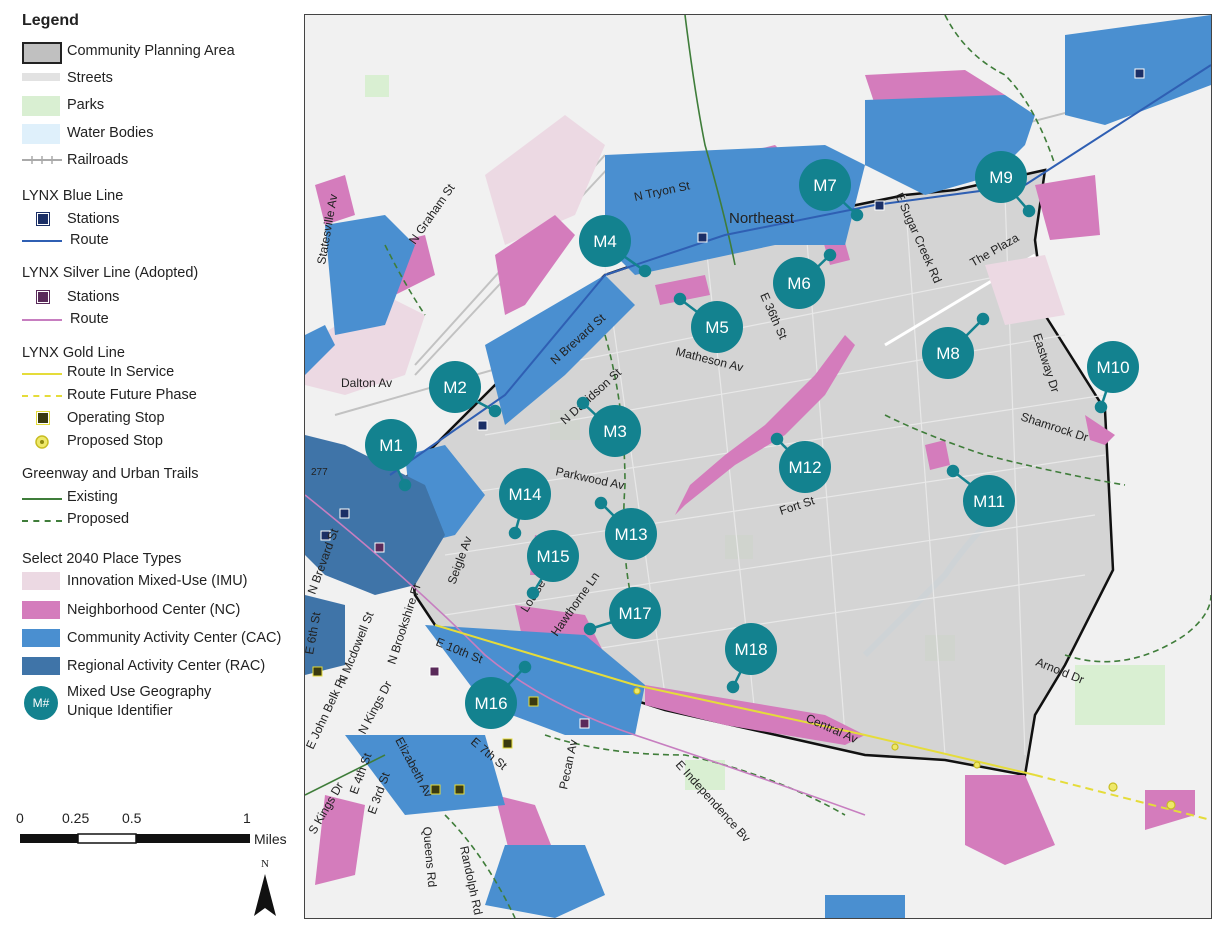 This screenshot has height=931, width=1225. What do you see at coordinates (42, 160) in the screenshot?
I see `railroad-swatch-icon` at bounding box center [42, 160].